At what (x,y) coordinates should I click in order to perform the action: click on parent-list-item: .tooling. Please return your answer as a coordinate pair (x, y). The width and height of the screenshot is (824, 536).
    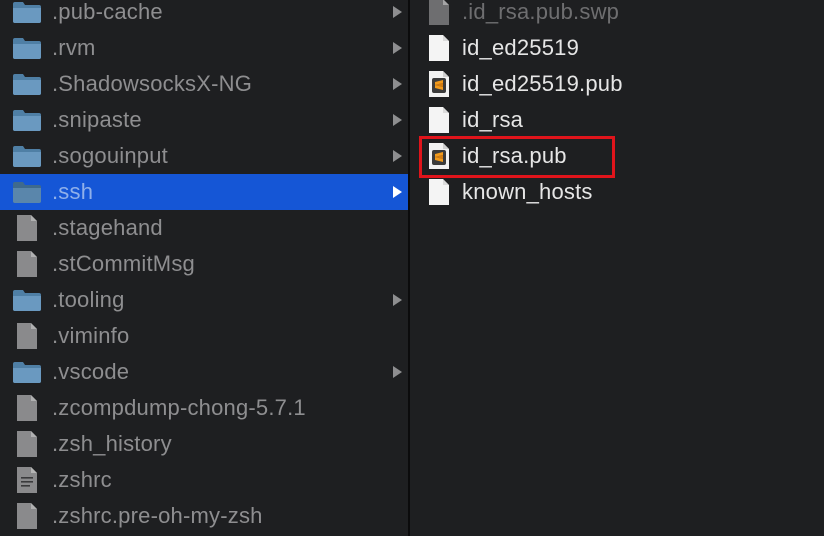
    Looking at the image, I should click on (204, 300).